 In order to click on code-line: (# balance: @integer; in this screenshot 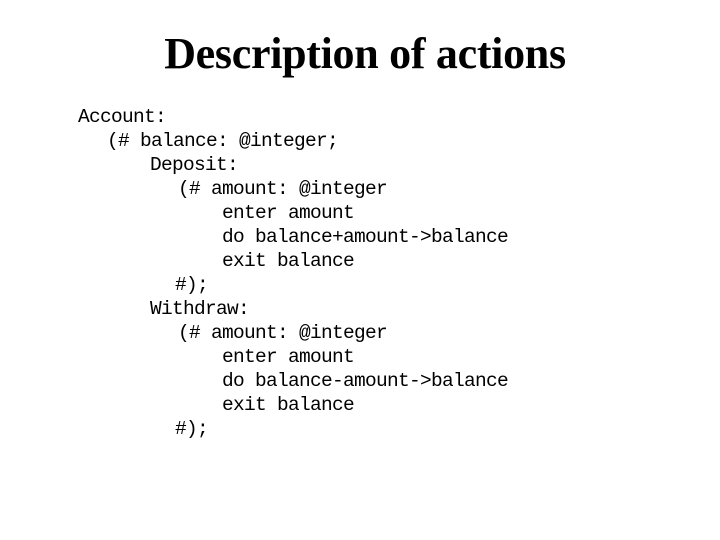, I will do `click(223, 141)`.